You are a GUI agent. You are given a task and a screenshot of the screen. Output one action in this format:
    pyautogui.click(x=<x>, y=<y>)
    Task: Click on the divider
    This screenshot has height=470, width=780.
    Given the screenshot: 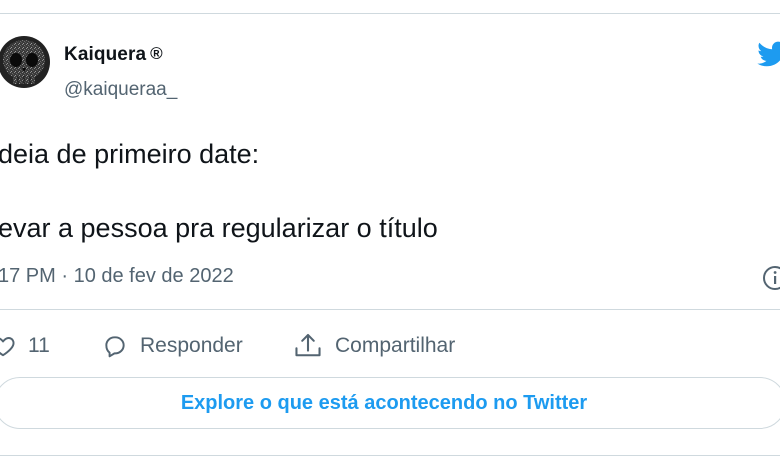 What is the action you would take?
    pyautogui.click(x=390, y=309)
    